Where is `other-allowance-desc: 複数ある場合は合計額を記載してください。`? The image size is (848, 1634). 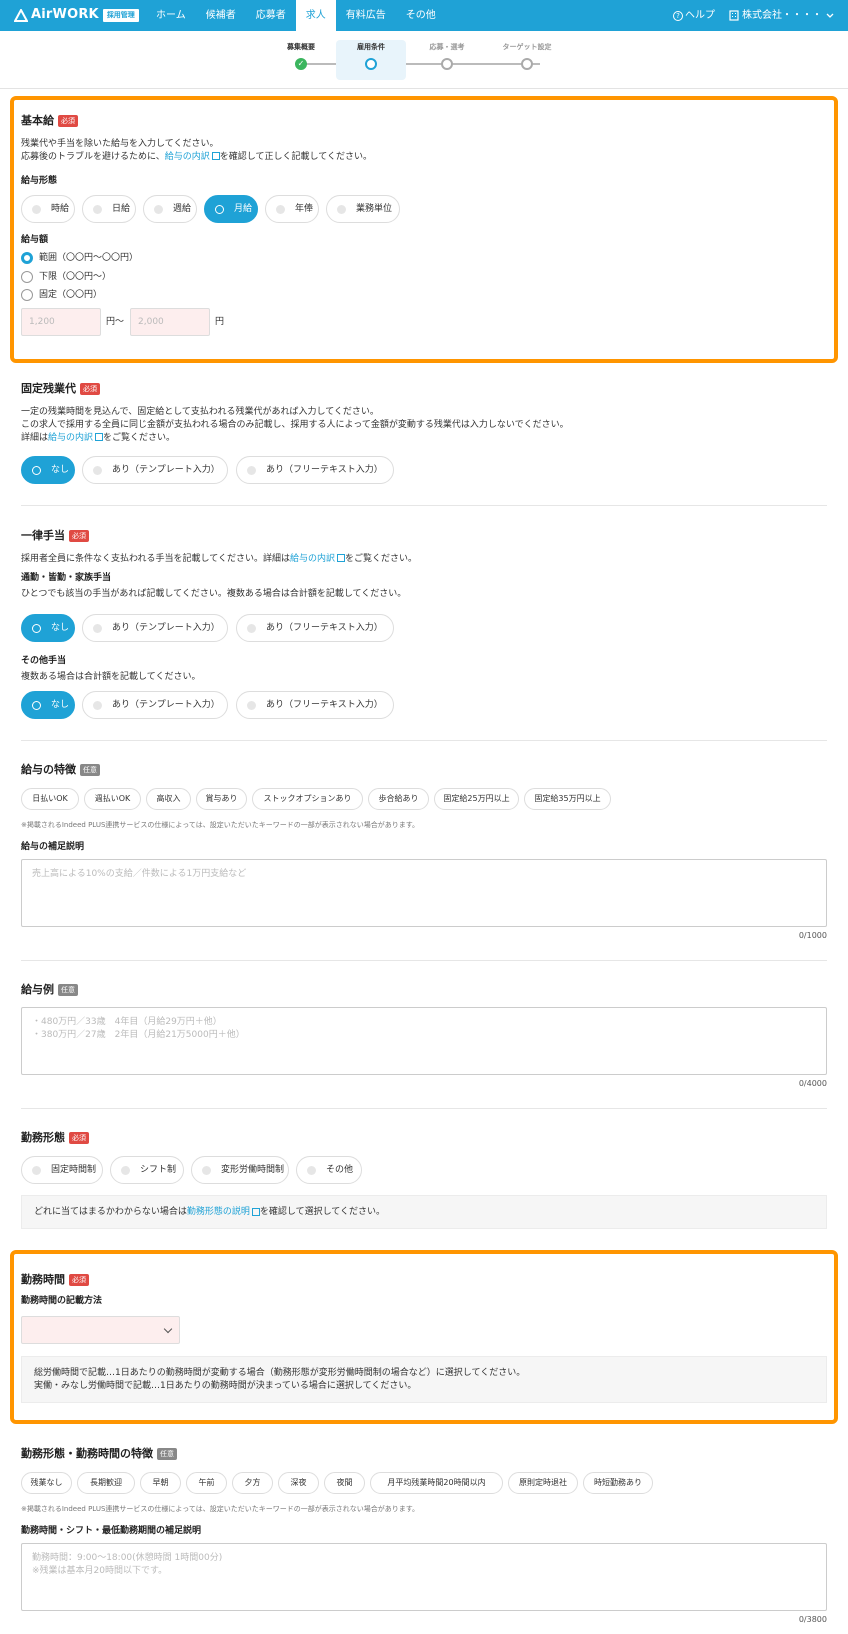 other-allowance-desc: 複数ある場合は合計額を記載してください。 is located at coordinates (111, 677).